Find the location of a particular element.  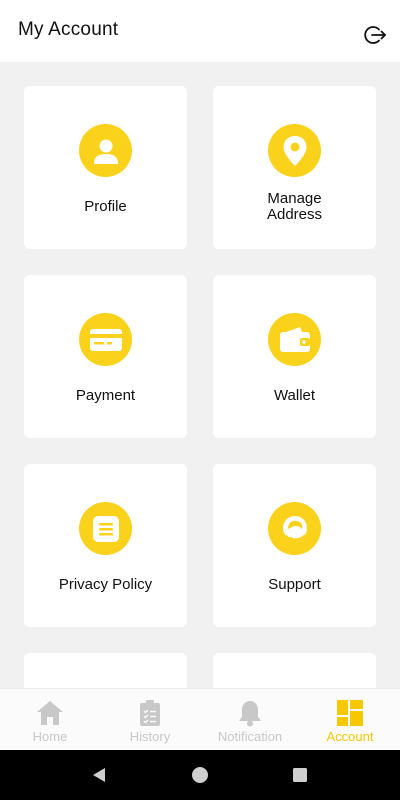

privacy-policy-label: Privacy Policy is located at coordinates (105, 584).